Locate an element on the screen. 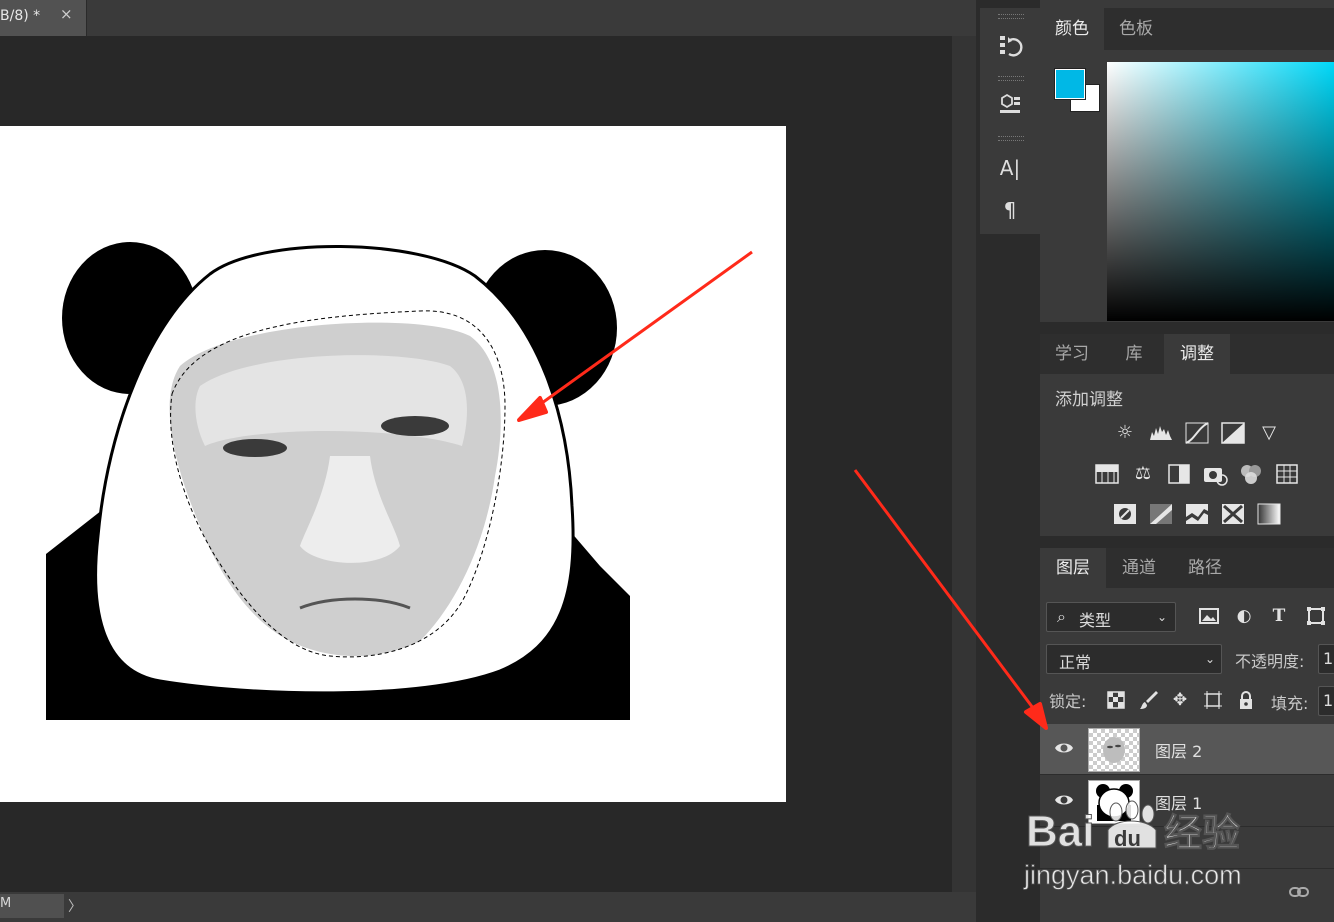 The width and height of the screenshot is (1334, 922). layer-filter-label: 类型 is located at coordinates (1095, 620).